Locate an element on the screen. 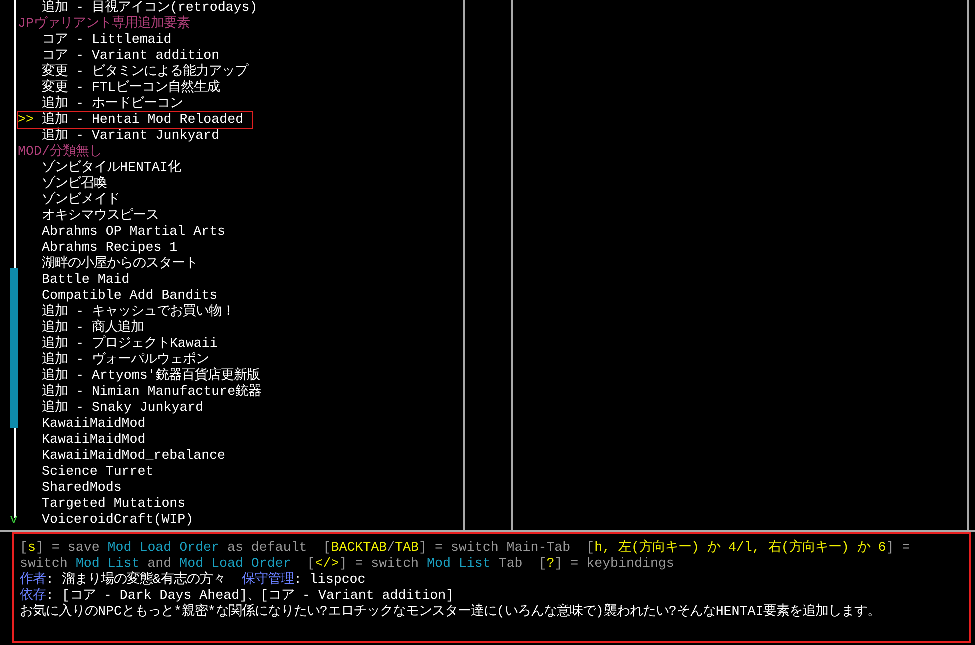 The image size is (975, 645). mod-list-item: SharedMods is located at coordinates (74, 488).